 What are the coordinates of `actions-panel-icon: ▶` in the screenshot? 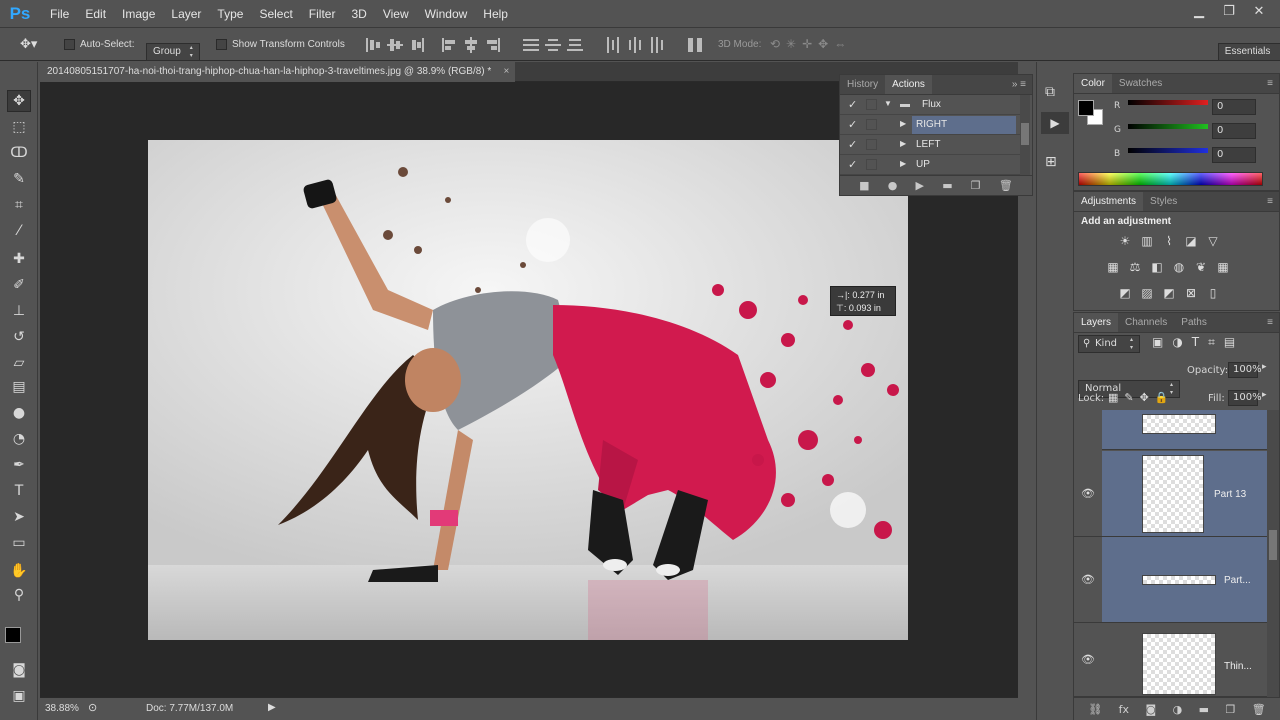 It's located at (1055, 123).